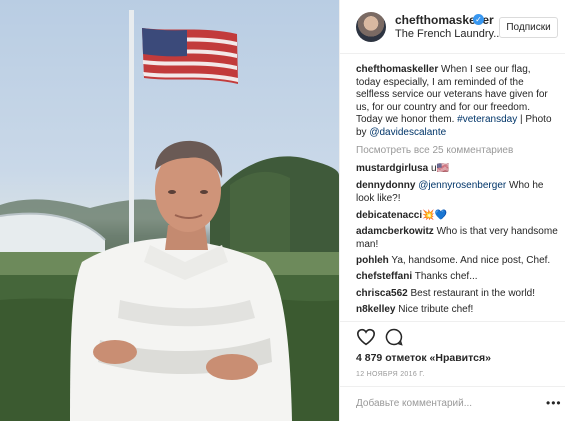  Describe the element at coordinates (458, 168) in the screenshot. I see `comment-item: mustardgirlusa u🇺🇸` at that location.